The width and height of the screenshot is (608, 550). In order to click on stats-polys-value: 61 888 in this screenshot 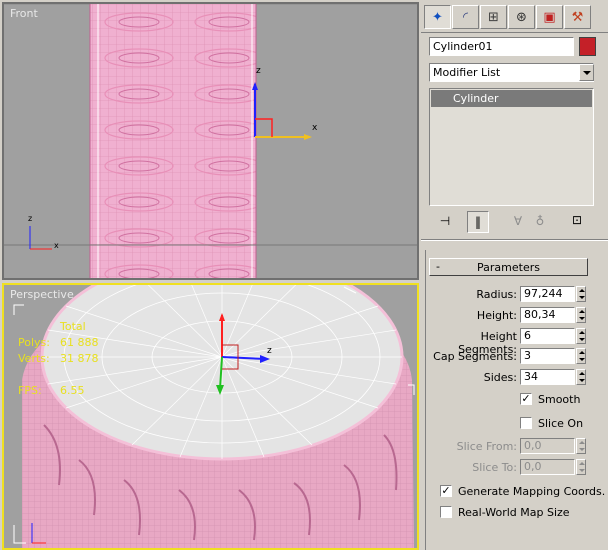, I will do `click(79, 342)`.